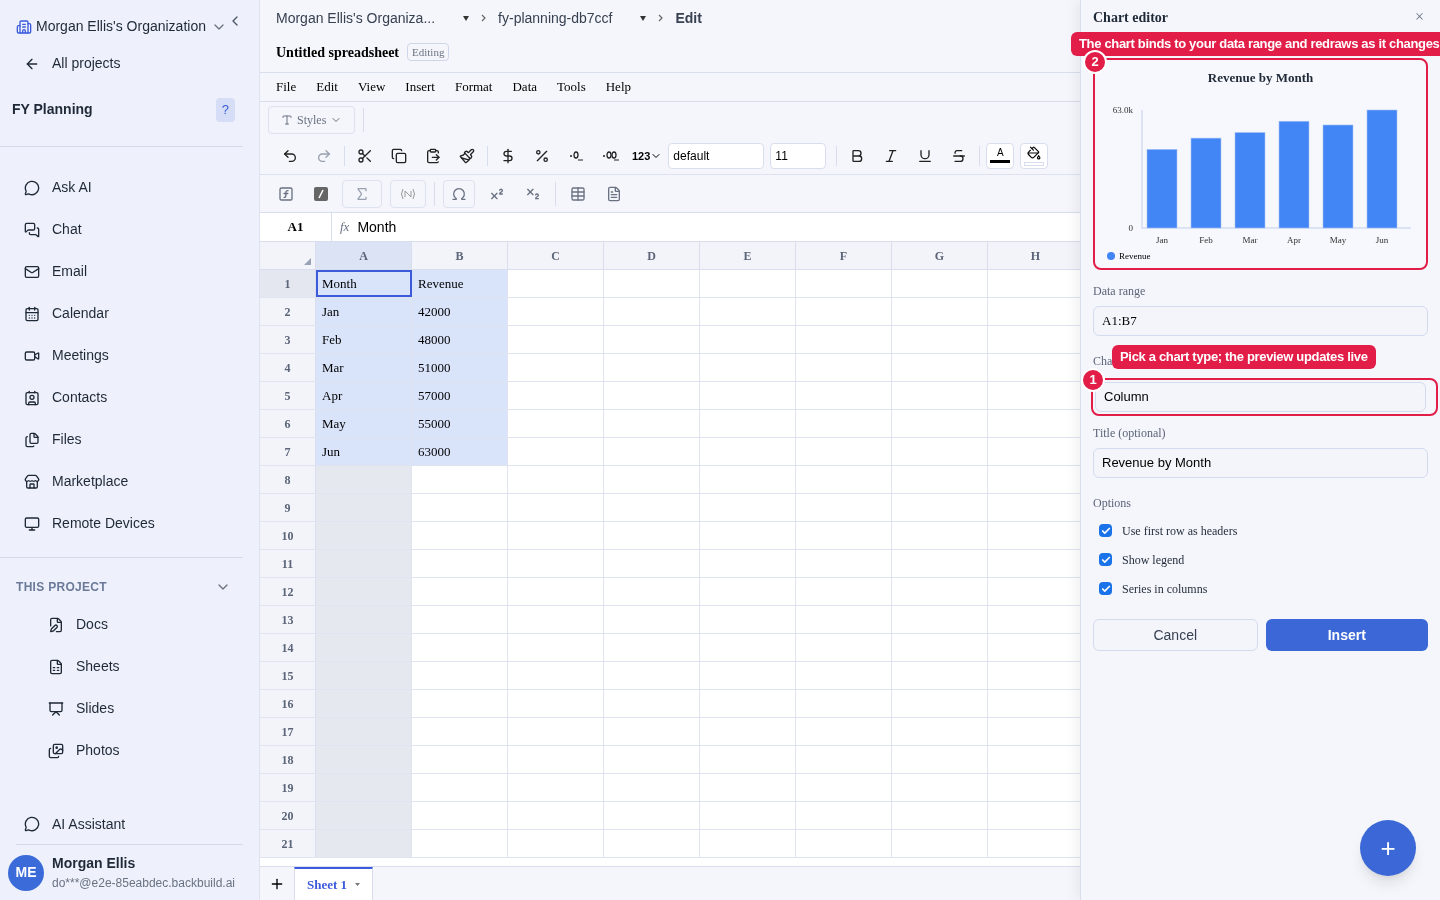 This screenshot has height=900, width=1440. Describe the element at coordinates (748, 255) in the screenshot. I see `sheet-column-heading: E` at that location.